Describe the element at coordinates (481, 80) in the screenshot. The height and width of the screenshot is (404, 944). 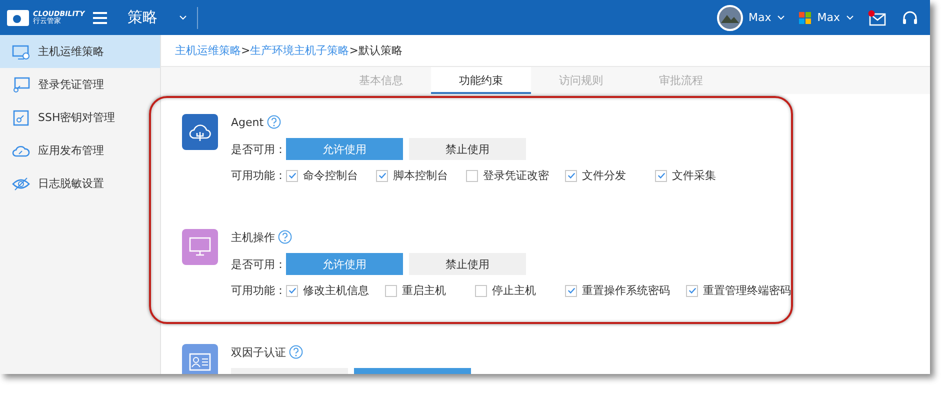
I see `tab: 功能约束` at that location.